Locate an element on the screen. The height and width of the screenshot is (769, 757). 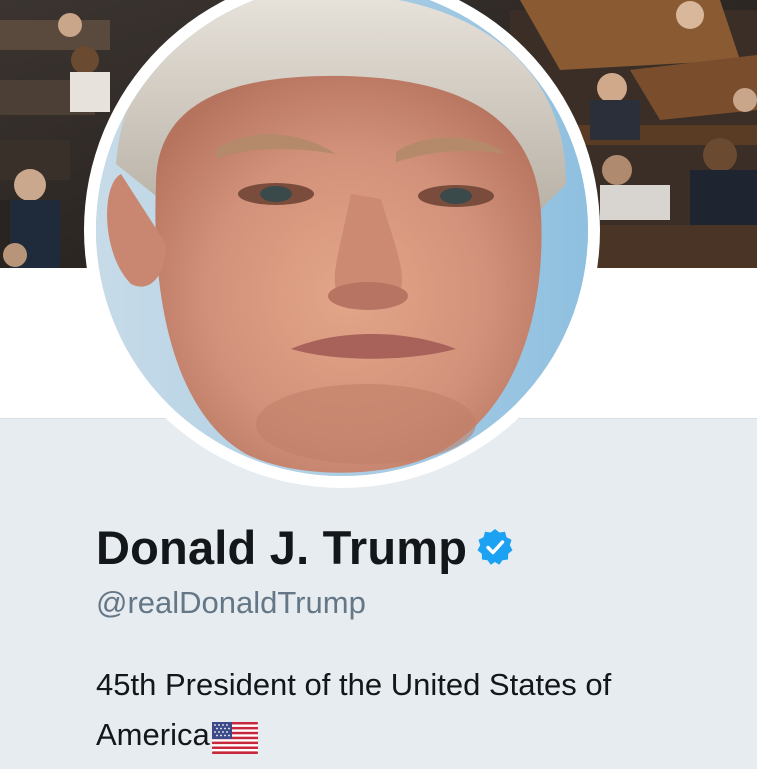
profile-display-name: Donald J. Trump is located at coordinates (281, 547).